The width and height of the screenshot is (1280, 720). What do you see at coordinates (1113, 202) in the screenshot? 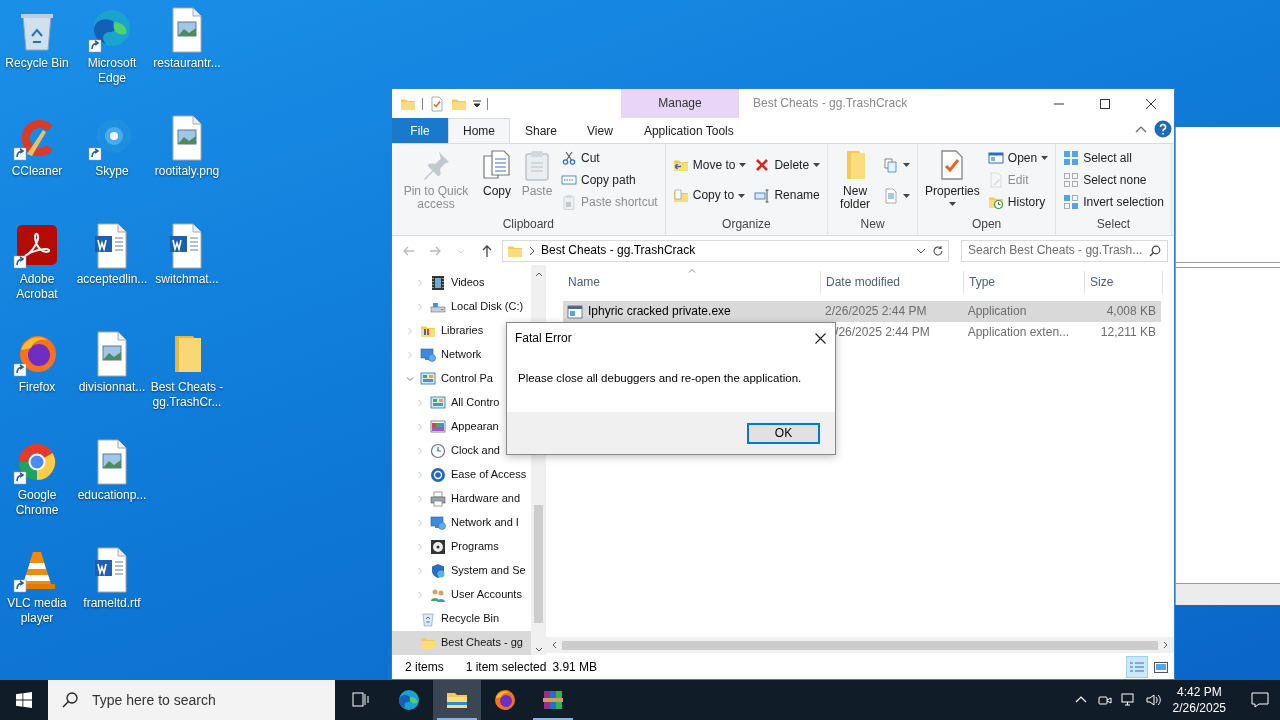
I see `ribbon-button: Invert selection` at bounding box center [1113, 202].